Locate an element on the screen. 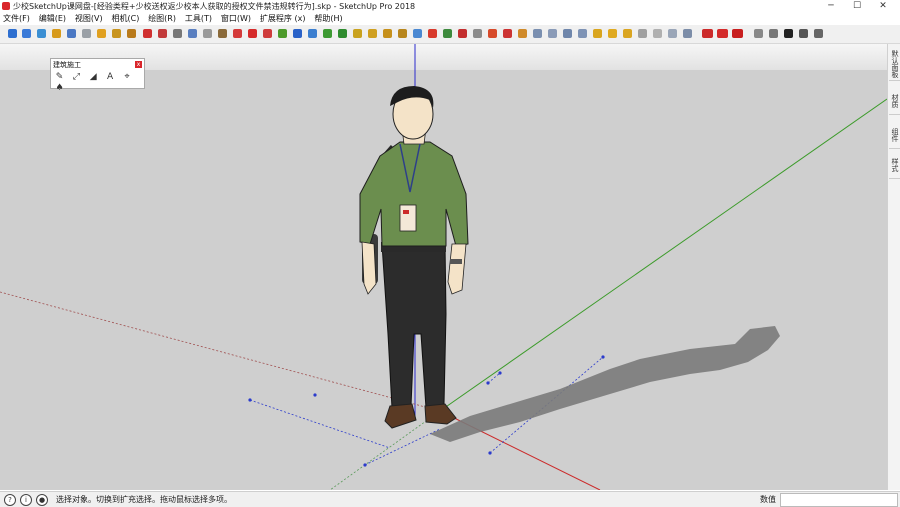 This screenshot has height=507, width=900. status-hint: 选择对象。切换到扩充选择。拖动鼠标选择多项。 is located at coordinates (144, 499).